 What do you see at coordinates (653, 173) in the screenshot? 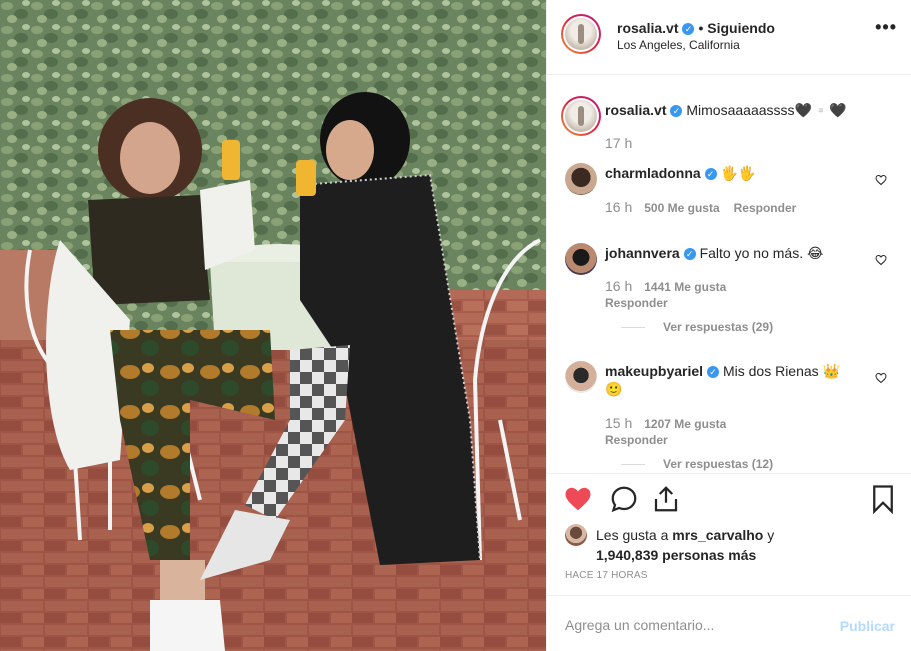
I see `comment-username: charmladonna` at bounding box center [653, 173].